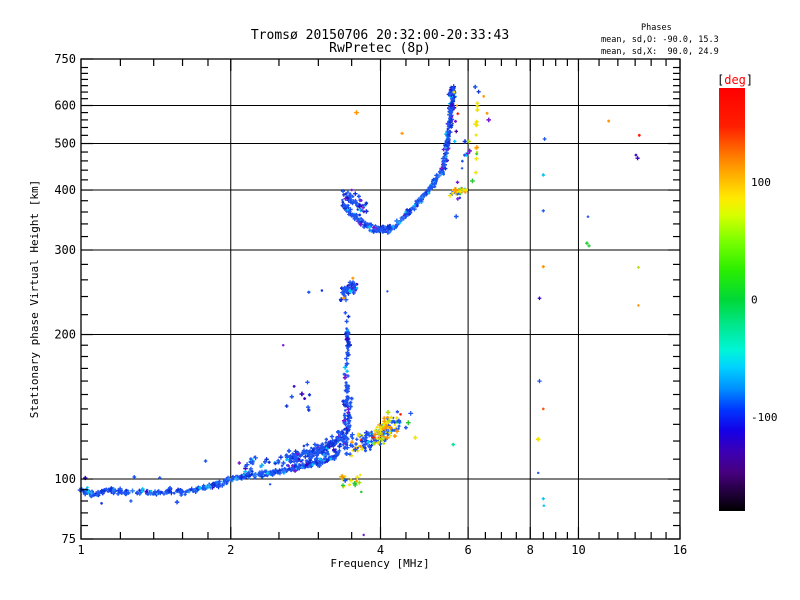  Describe the element at coordinates (467, 550) in the screenshot. I see `x-tick-label: 6` at that location.